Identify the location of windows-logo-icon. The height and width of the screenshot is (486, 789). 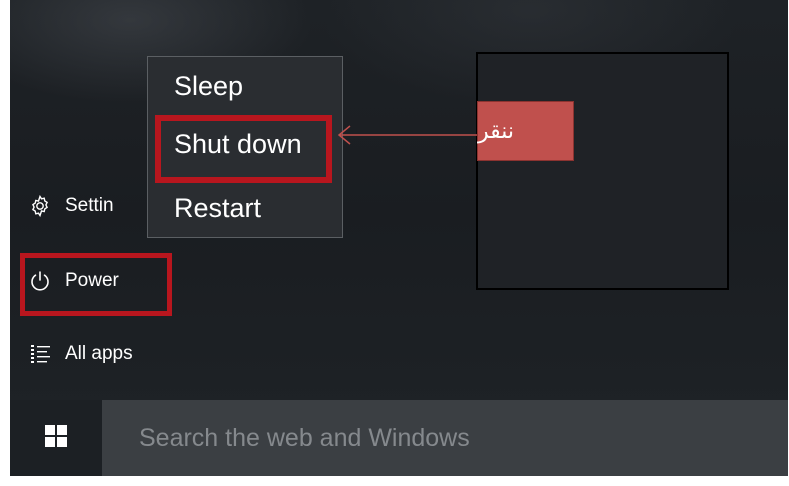
(56, 438).